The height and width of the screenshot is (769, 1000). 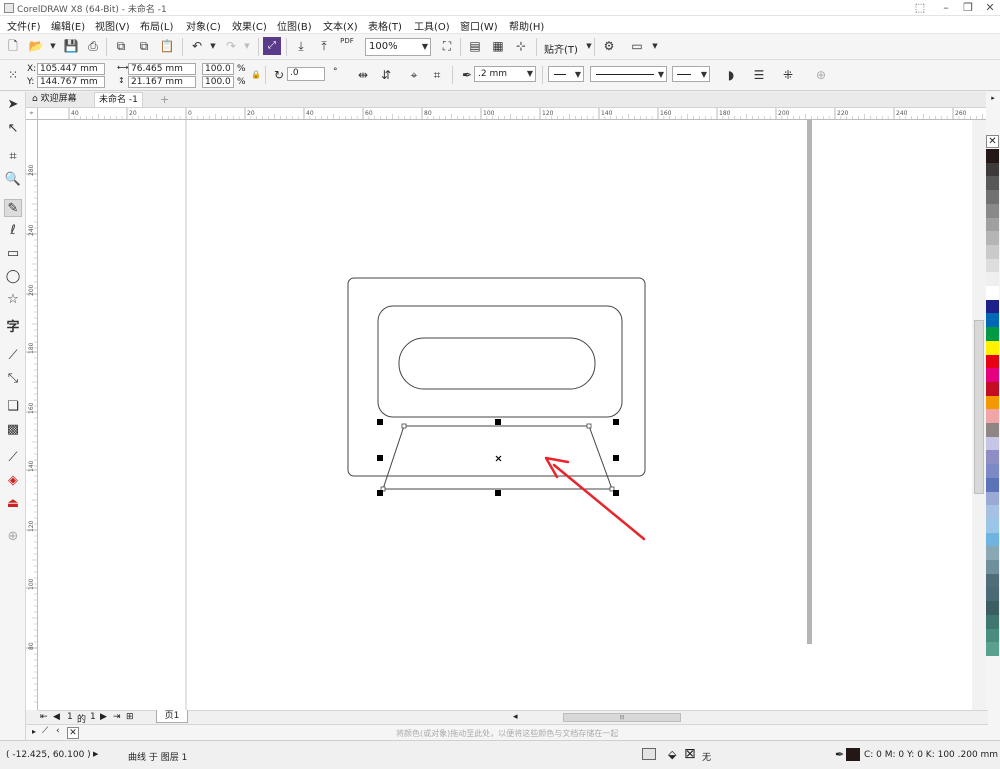 I want to click on menu-file: 文件(F), so click(x=24, y=25).